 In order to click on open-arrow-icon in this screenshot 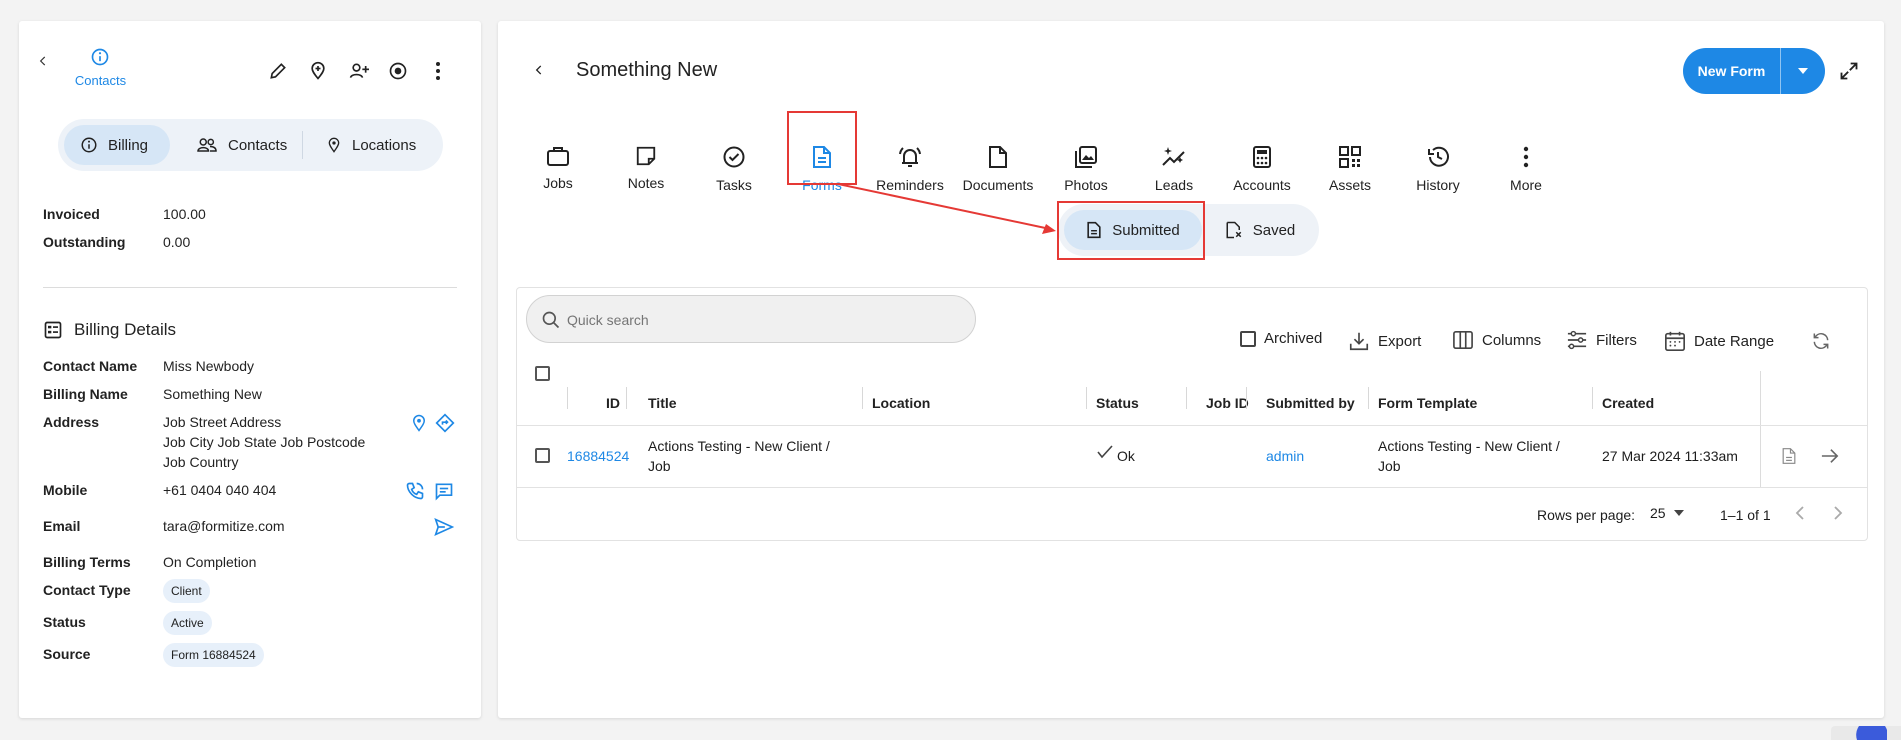, I will do `click(1830, 456)`.